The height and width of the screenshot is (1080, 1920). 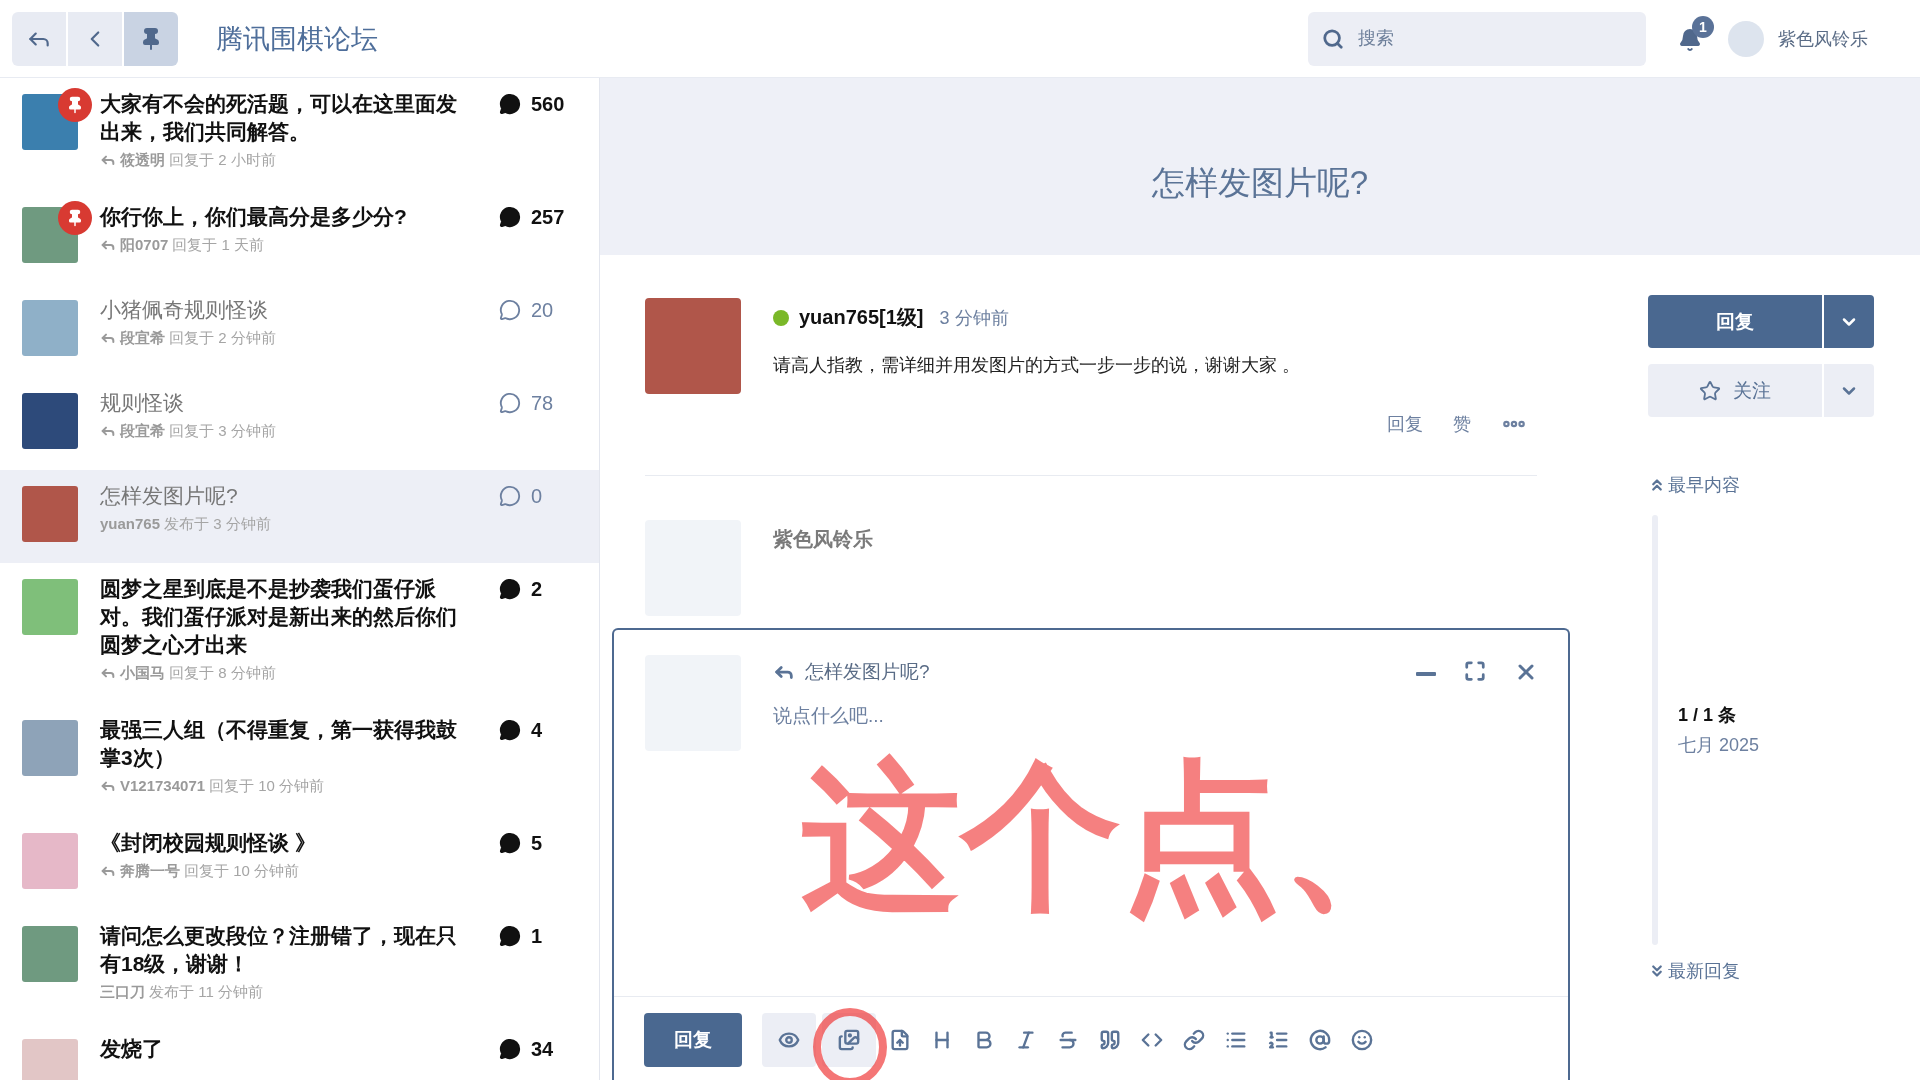 I want to click on discussion-title: 圆梦之星到底是不是抄袭我们蛋仔派对。我们蛋仔派对是新出来的然后你们圆梦之心才出来, so click(x=287, y=617).